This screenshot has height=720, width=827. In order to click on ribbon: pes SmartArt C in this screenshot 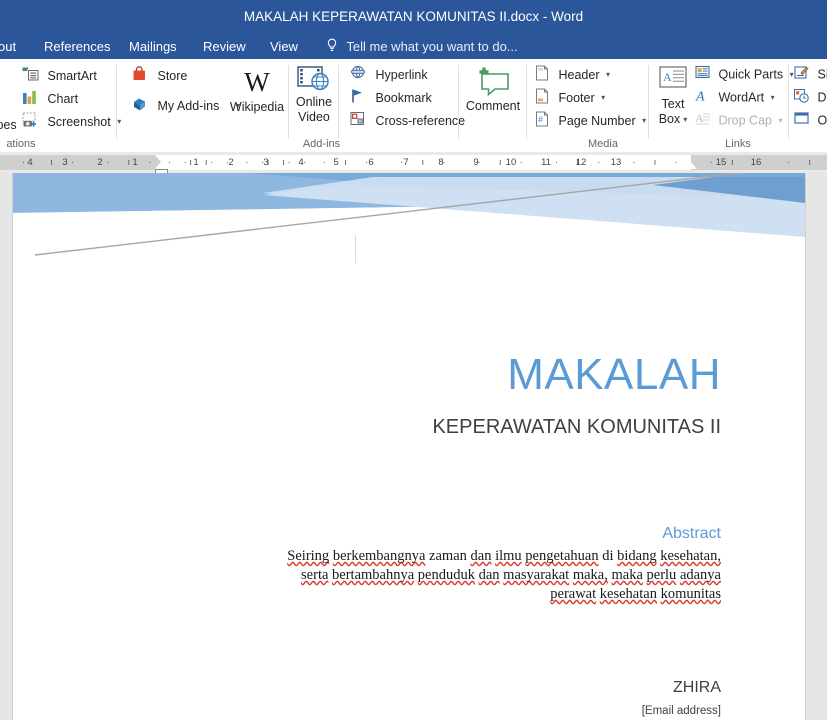, I will do `click(413, 106)`.